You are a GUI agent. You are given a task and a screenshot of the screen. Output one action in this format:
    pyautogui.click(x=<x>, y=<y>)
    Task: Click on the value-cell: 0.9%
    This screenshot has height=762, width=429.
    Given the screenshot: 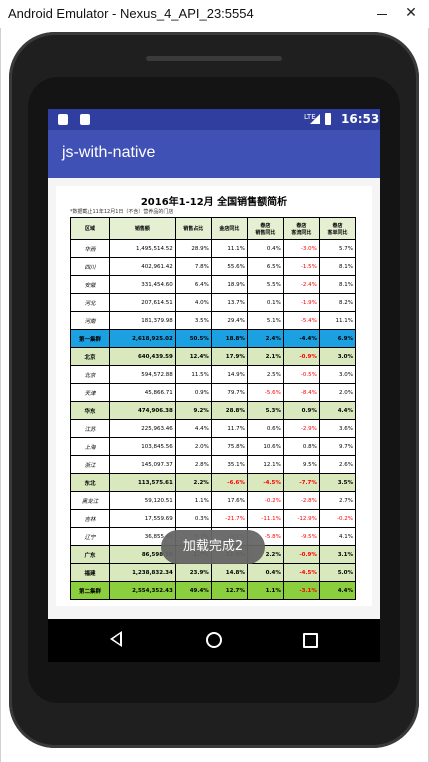 What is the action you would take?
    pyautogui.click(x=301, y=410)
    